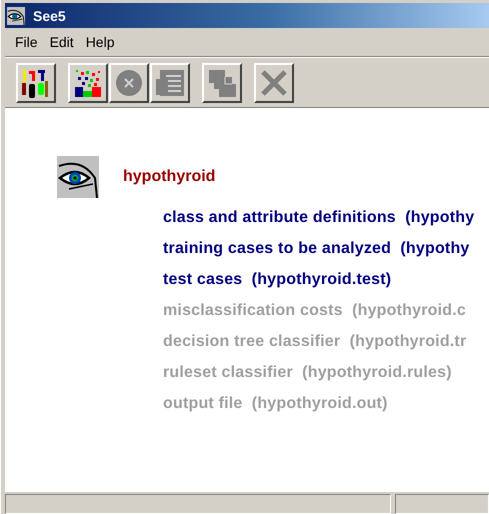 The width and height of the screenshot is (489, 514). What do you see at coordinates (16, 15) in the screenshot?
I see `app-icon` at bounding box center [16, 15].